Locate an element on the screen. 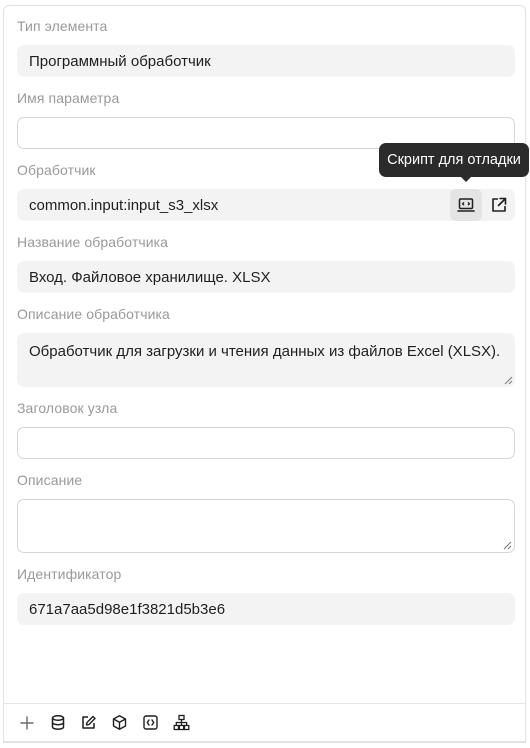 The width and height of the screenshot is (530, 748). code-icon is located at coordinates (150, 722).